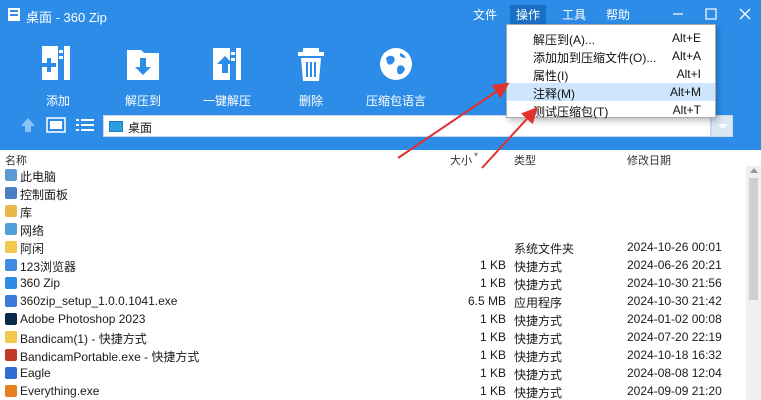 This screenshot has width=761, height=400. Describe the element at coordinates (373, 391) in the screenshot. I see `file-row: Everything.exe 1 KB 快捷方式 2024-09-09 21:20` at that location.